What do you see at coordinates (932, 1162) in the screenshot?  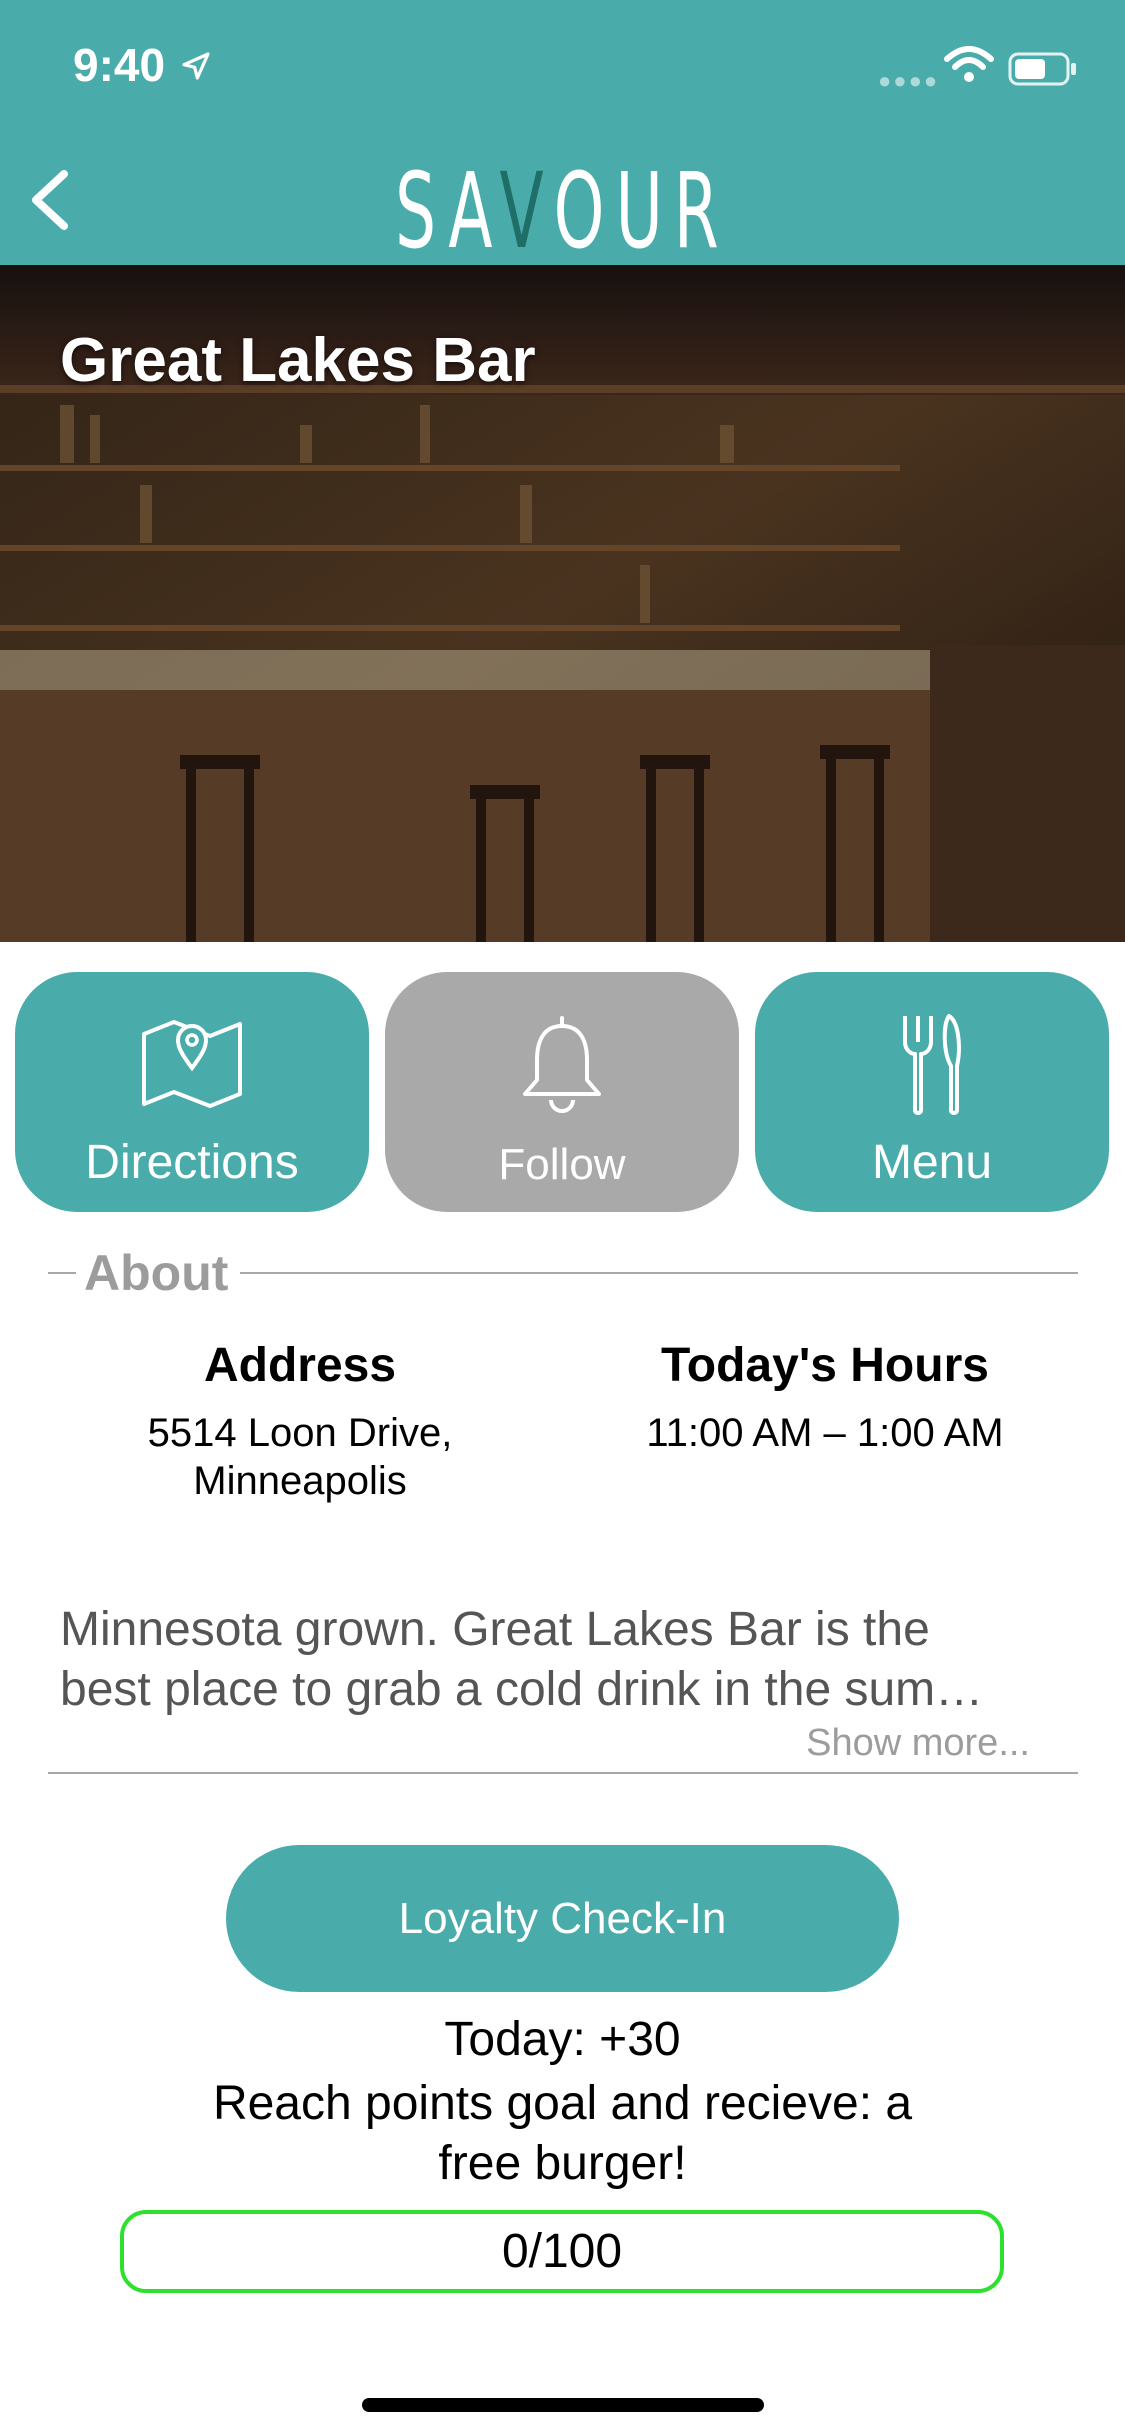 I see `menu-label: Menu` at bounding box center [932, 1162].